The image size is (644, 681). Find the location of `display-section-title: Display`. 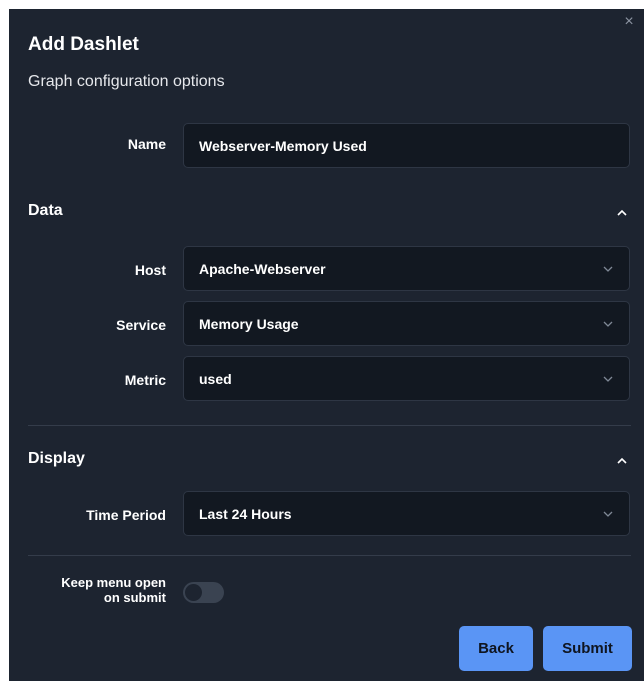

display-section-title: Display is located at coordinates (56, 458).